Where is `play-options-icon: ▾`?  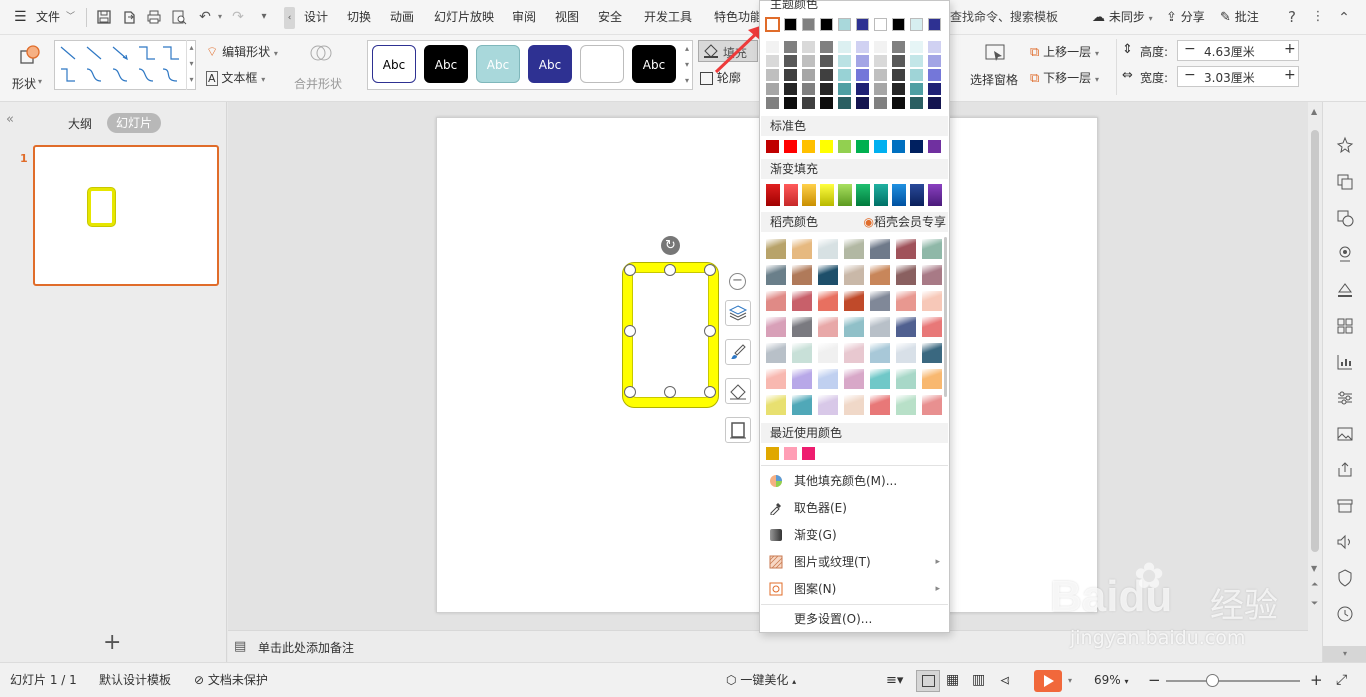 play-options-icon: ▾ is located at coordinates (1070, 680).